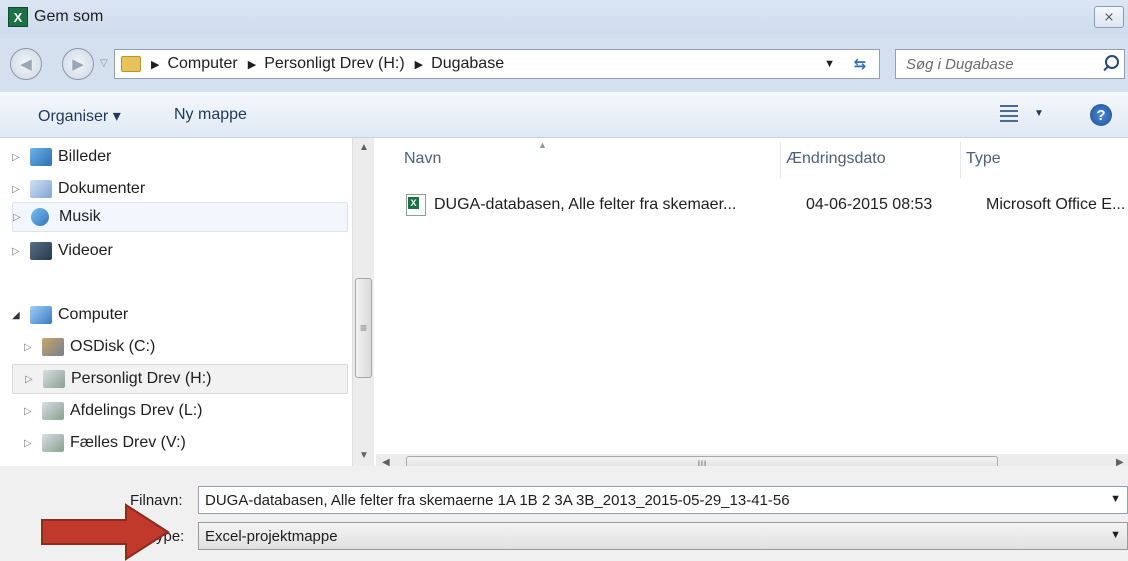  I want to click on scroll-up-icon: ▲, so click(364, 147).